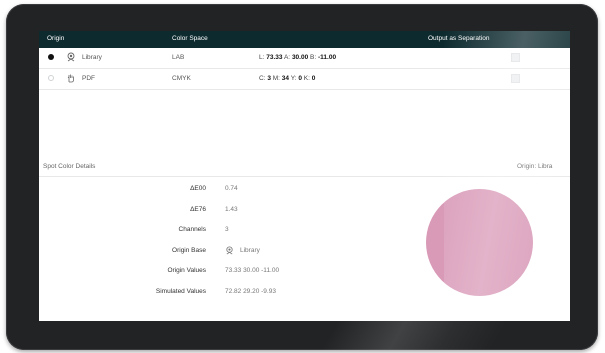 The width and height of the screenshot is (605, 353). What do you see at coordinates (55, 38) in the screenshot?
I see `column-header-origin: Origin` at bounding box center [55, 38].